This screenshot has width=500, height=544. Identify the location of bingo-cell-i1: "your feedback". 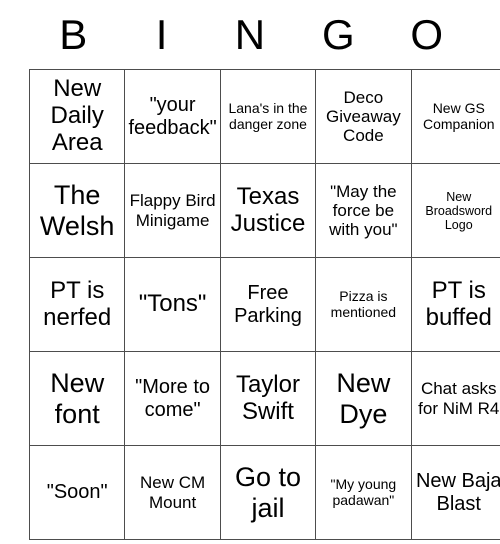
(172, 116).